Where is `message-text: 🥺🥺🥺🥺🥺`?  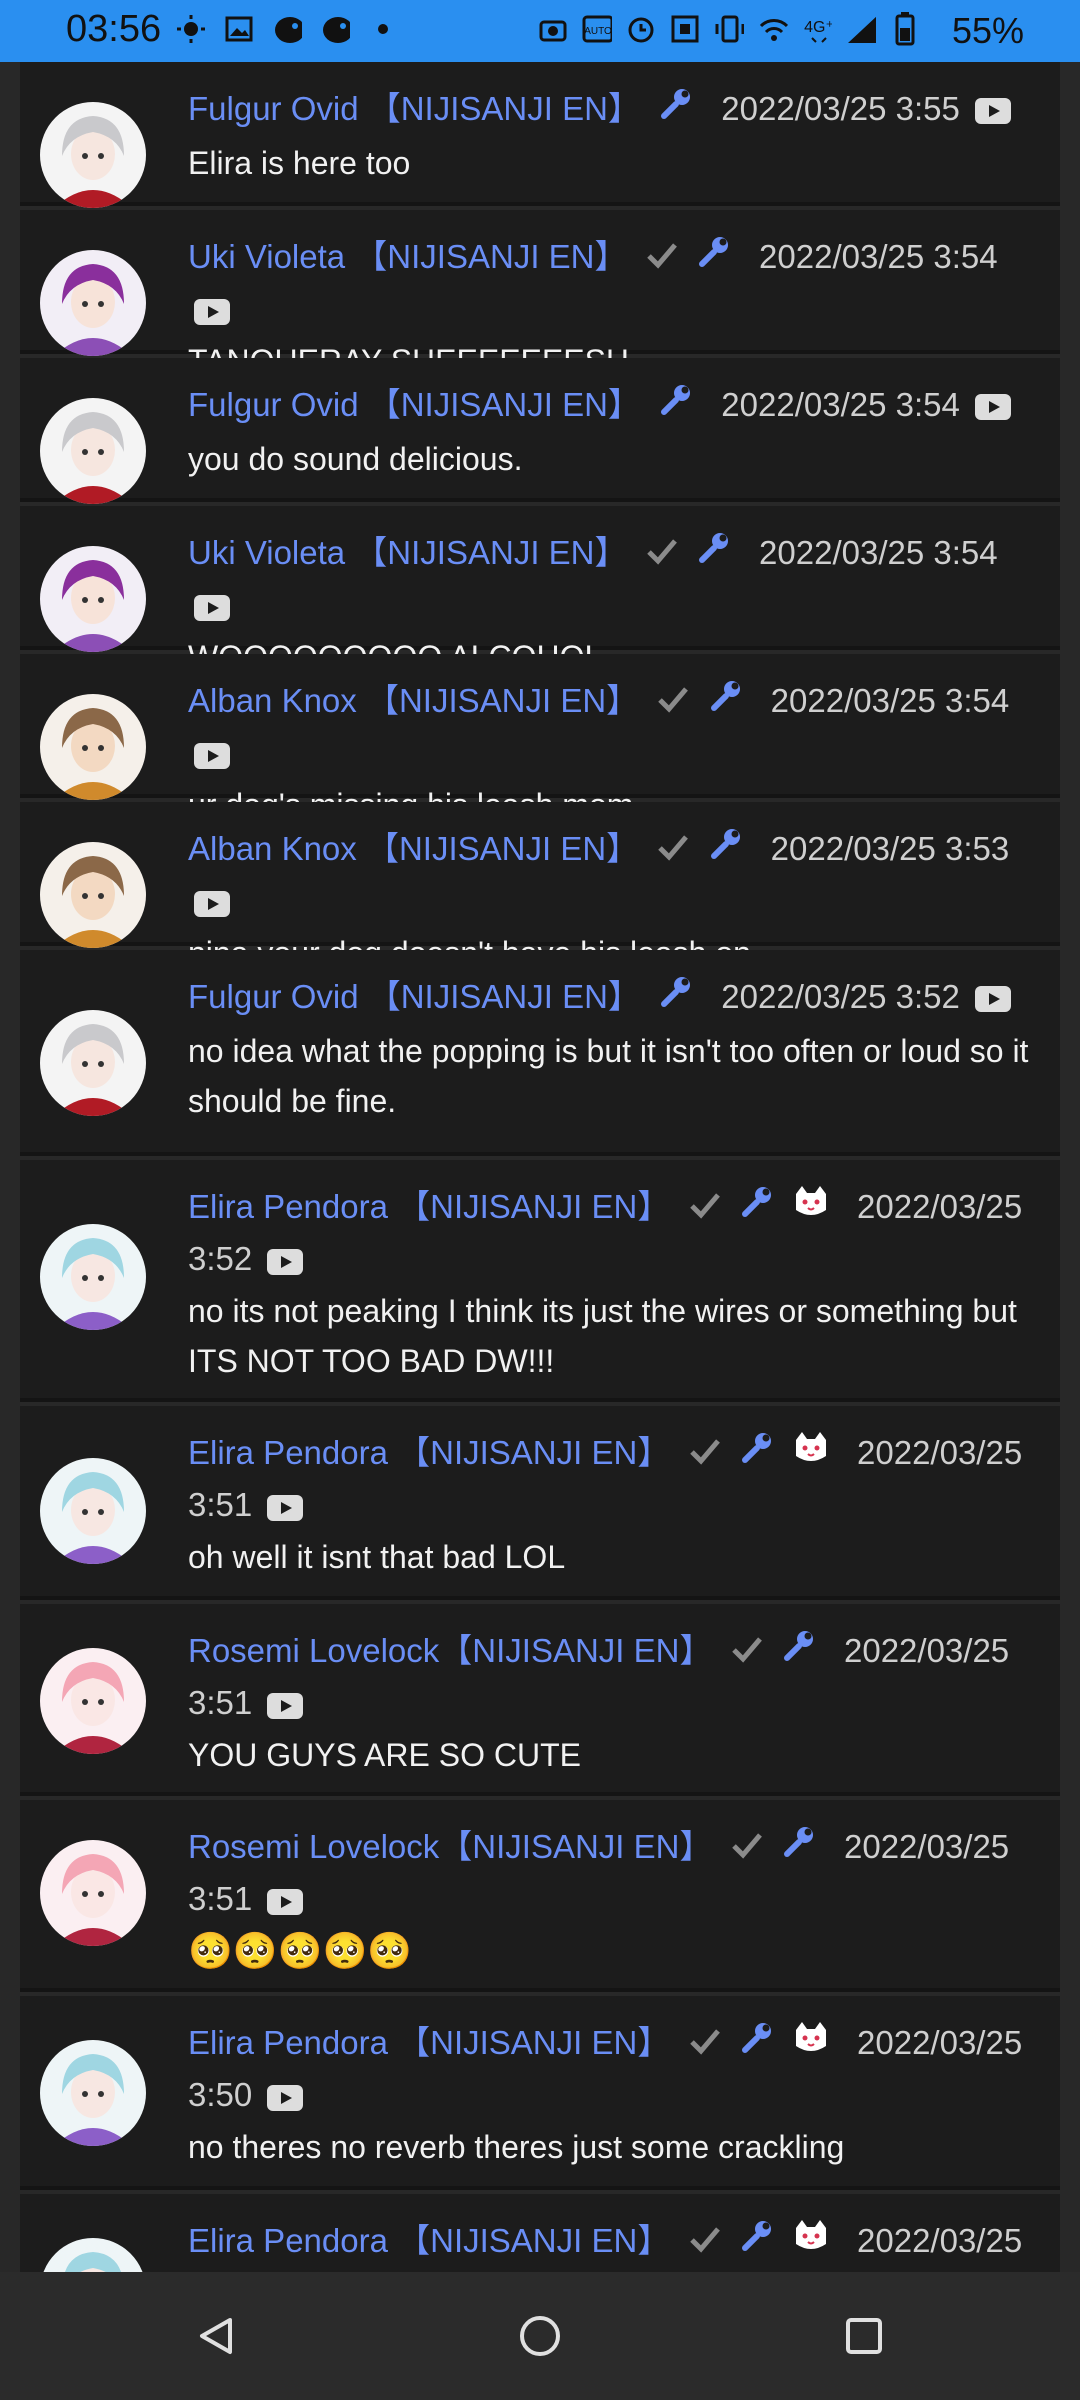
message-text: 🥺🥺🥺🥺🥺 is located at coordinates (300, 1951).